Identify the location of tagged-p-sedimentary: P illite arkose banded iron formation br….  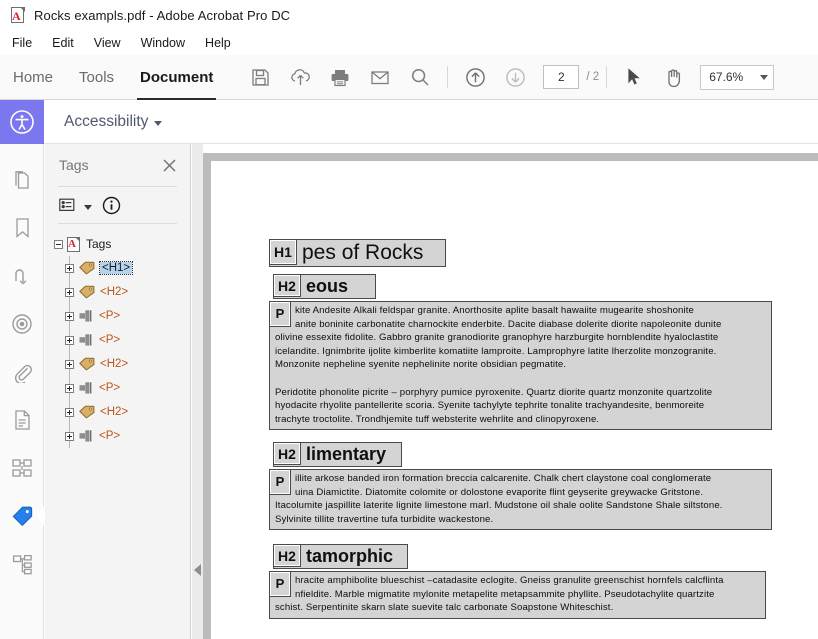
(520, 500).